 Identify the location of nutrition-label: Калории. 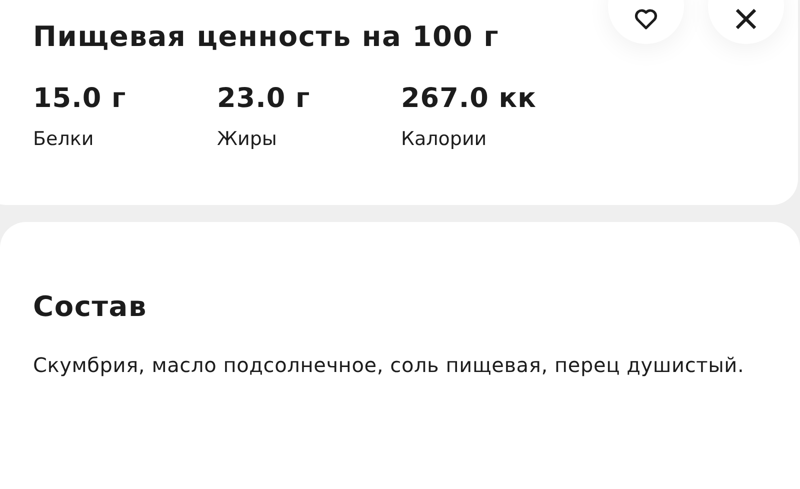
(444, 139).